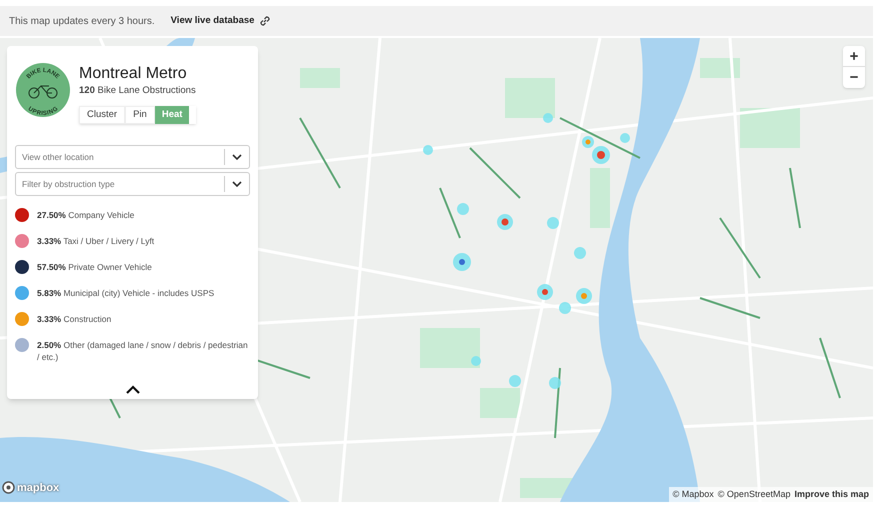 The image size is (880, 508). I want to click on view-mode-tab: Cluster, so click(102, 115).